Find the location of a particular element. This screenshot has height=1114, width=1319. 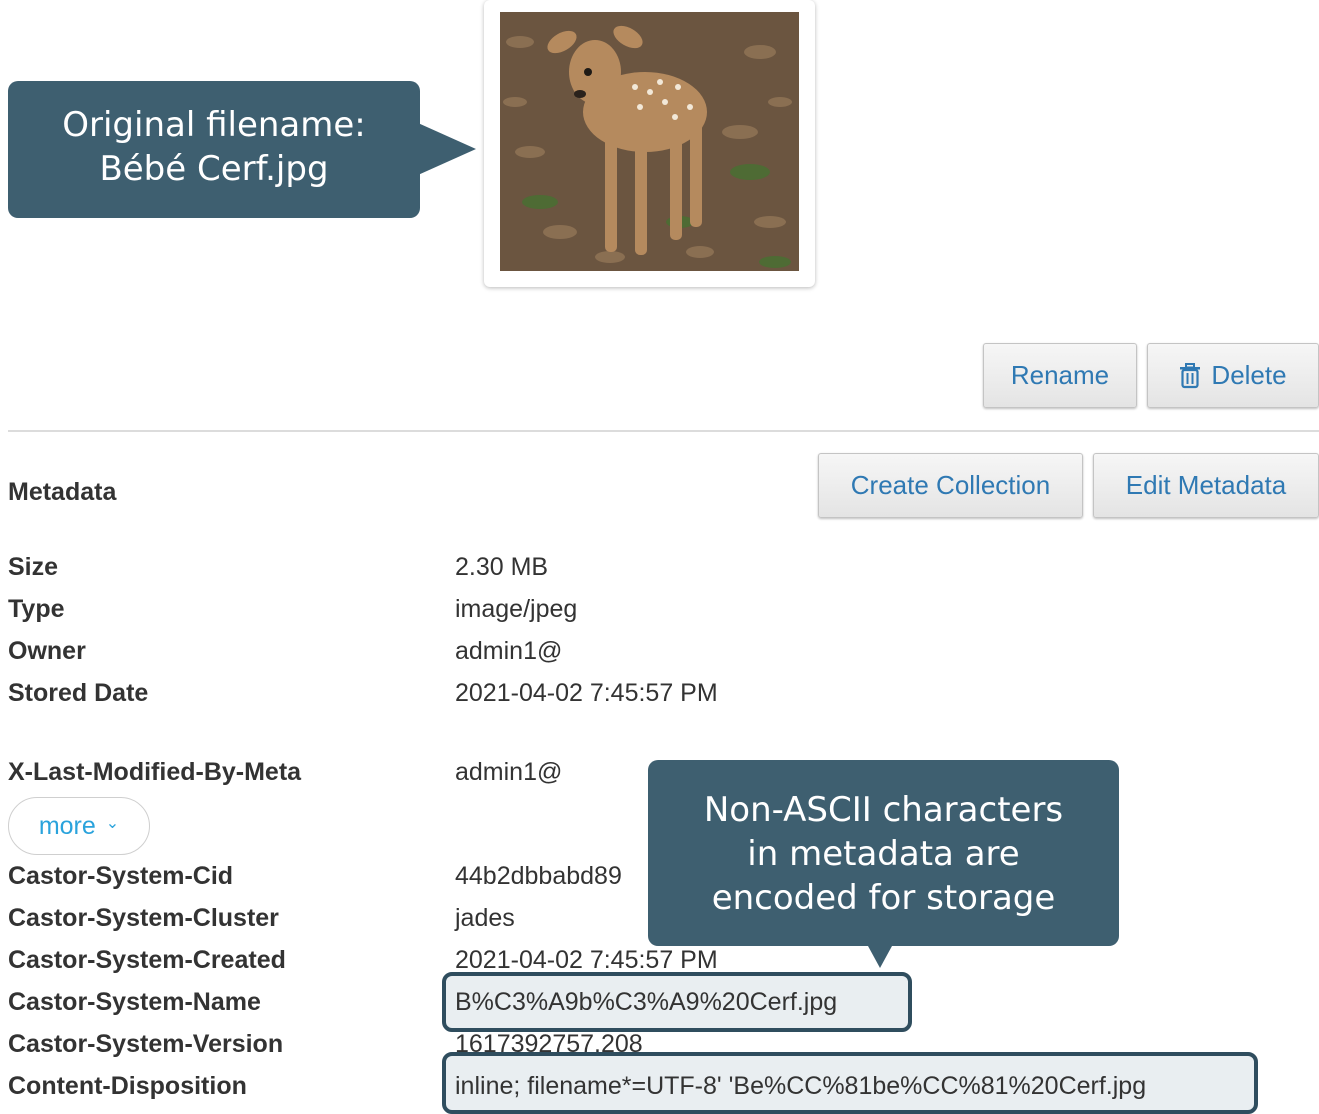

rename-button: Rename is located at coordinates (1060, 375).